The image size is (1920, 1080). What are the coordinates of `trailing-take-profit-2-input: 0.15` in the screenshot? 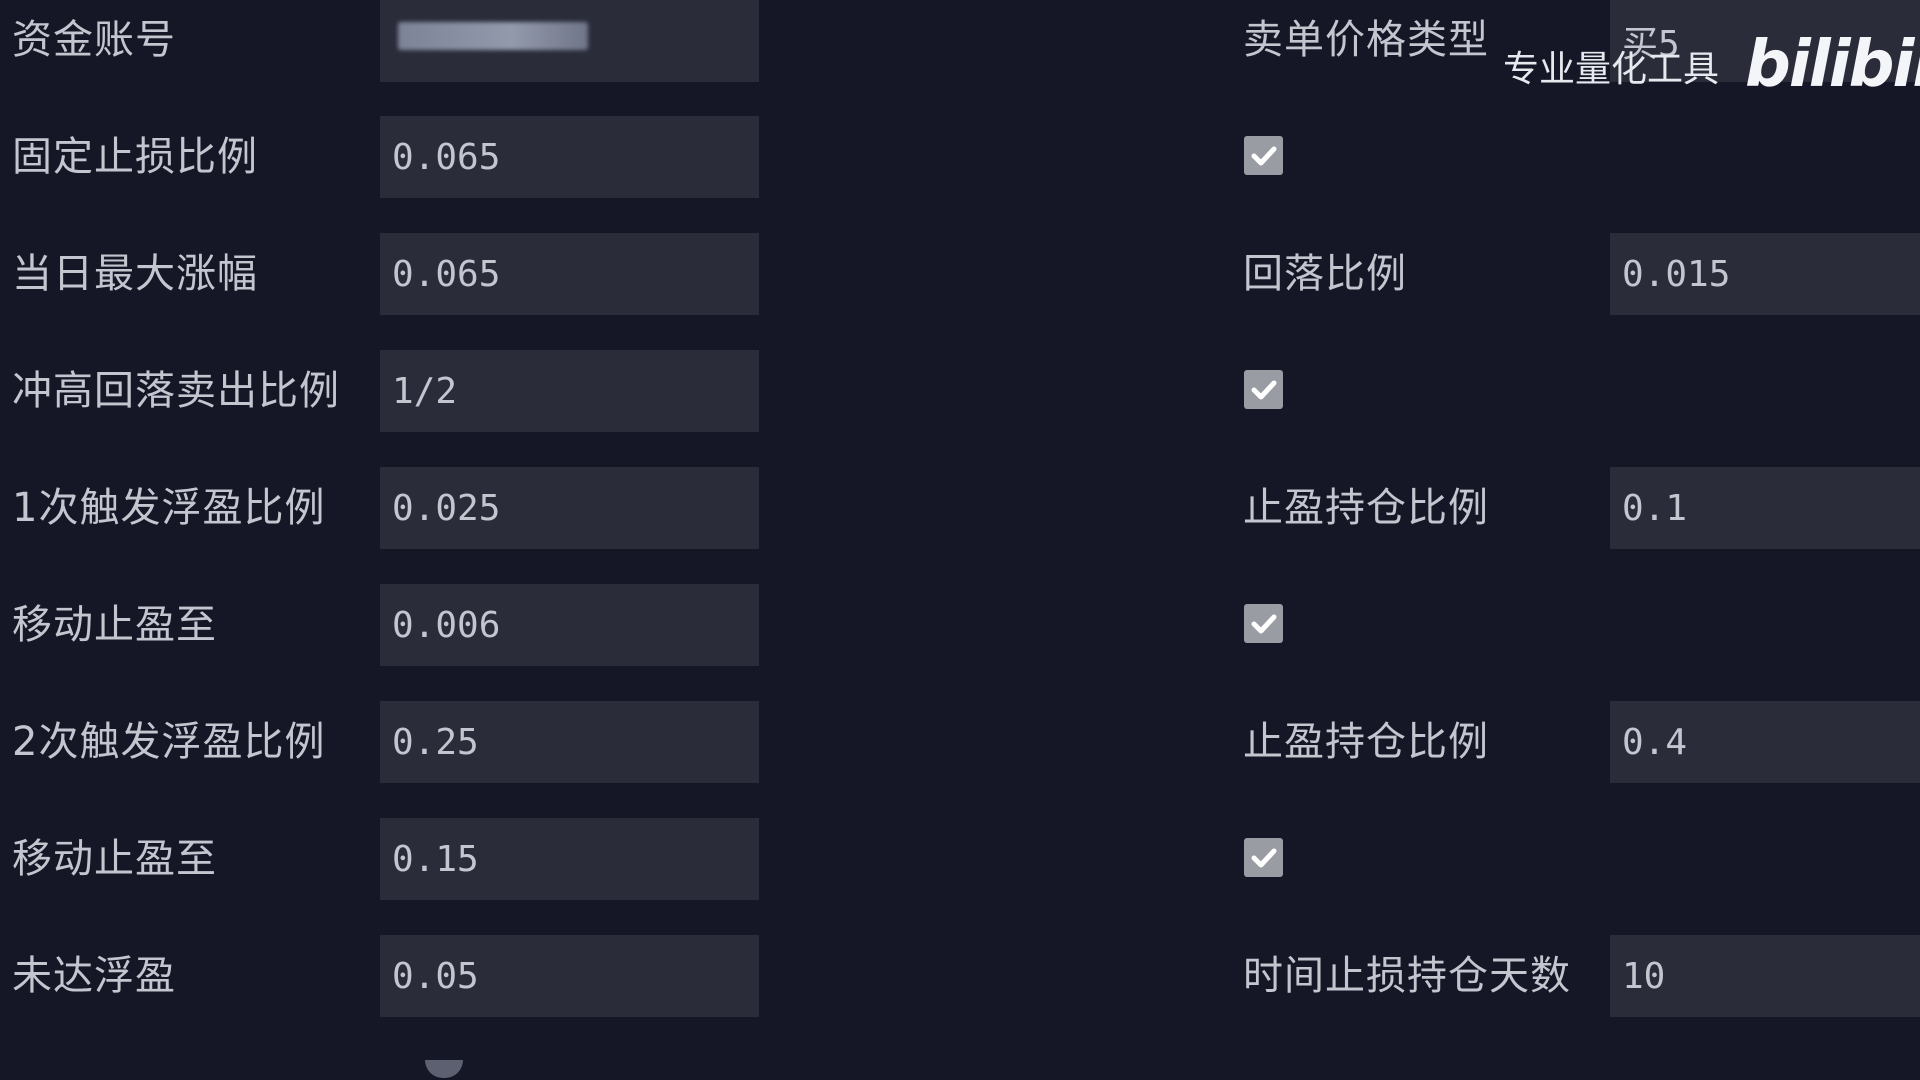 It's located at (569, 859).